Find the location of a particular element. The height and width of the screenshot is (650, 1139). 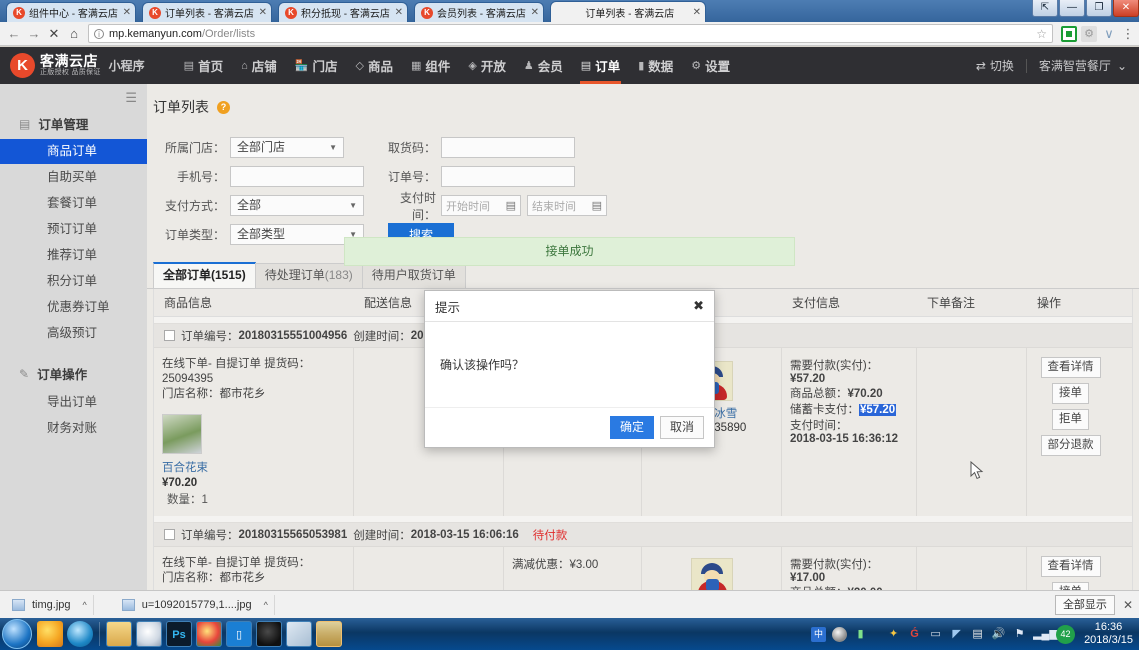

nav-item-home: ▤ 首页 is located at coordinates (203, 65).